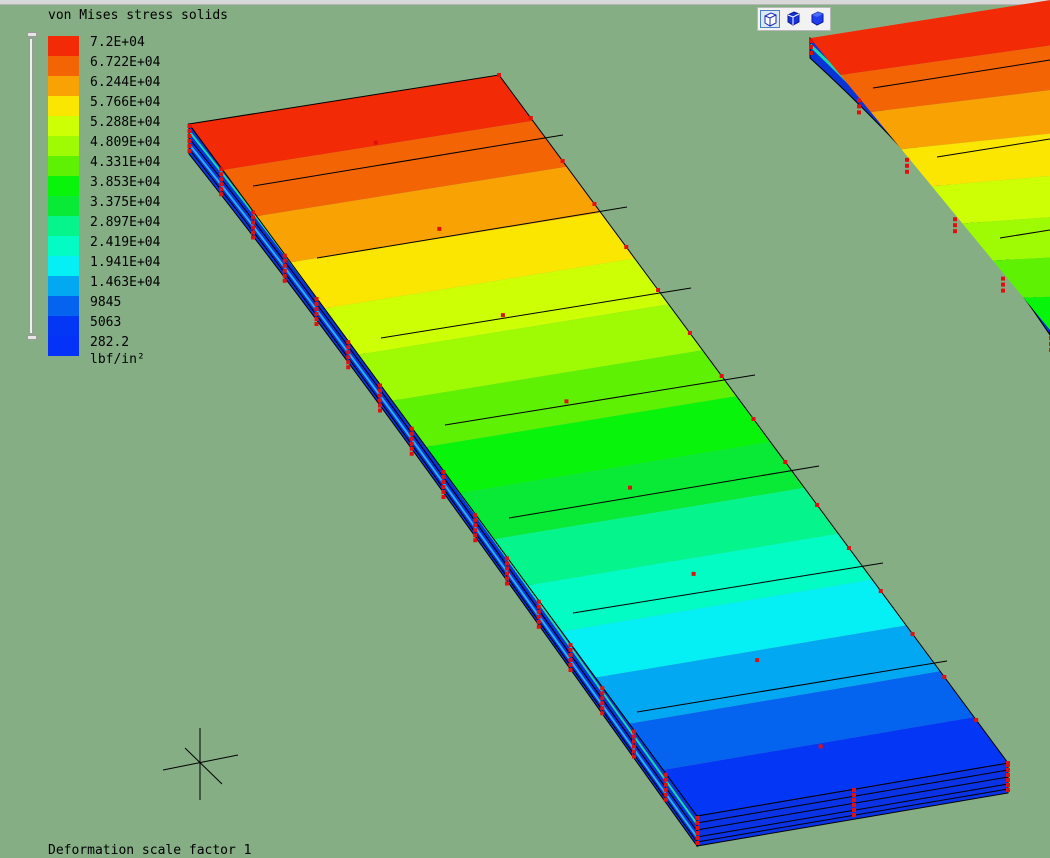 This screenshot has height=858, width=1050. Describe the element at coordinates (125, 223) in the screenshot. I see `legend-value-label: 2.897E+04` at that location.